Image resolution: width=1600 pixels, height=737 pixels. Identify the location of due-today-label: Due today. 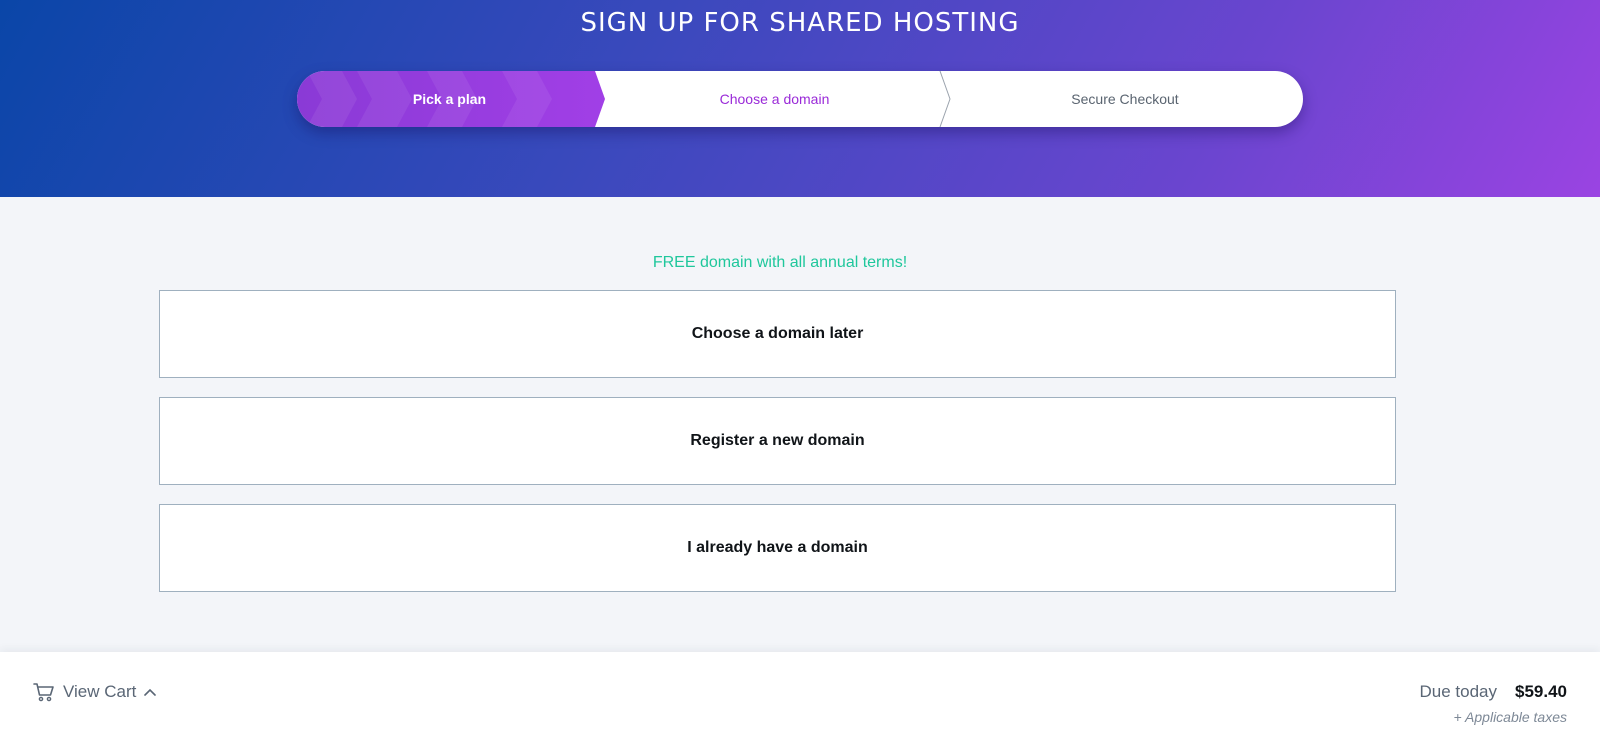
(1458, 691).